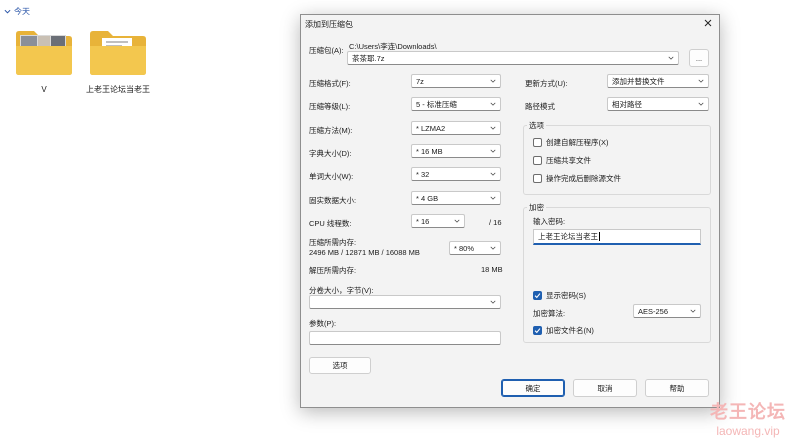  Describe the element at coordinates (329, 24) in the screenshot. I see `dialog-title: 添加到压缩包` at that location.